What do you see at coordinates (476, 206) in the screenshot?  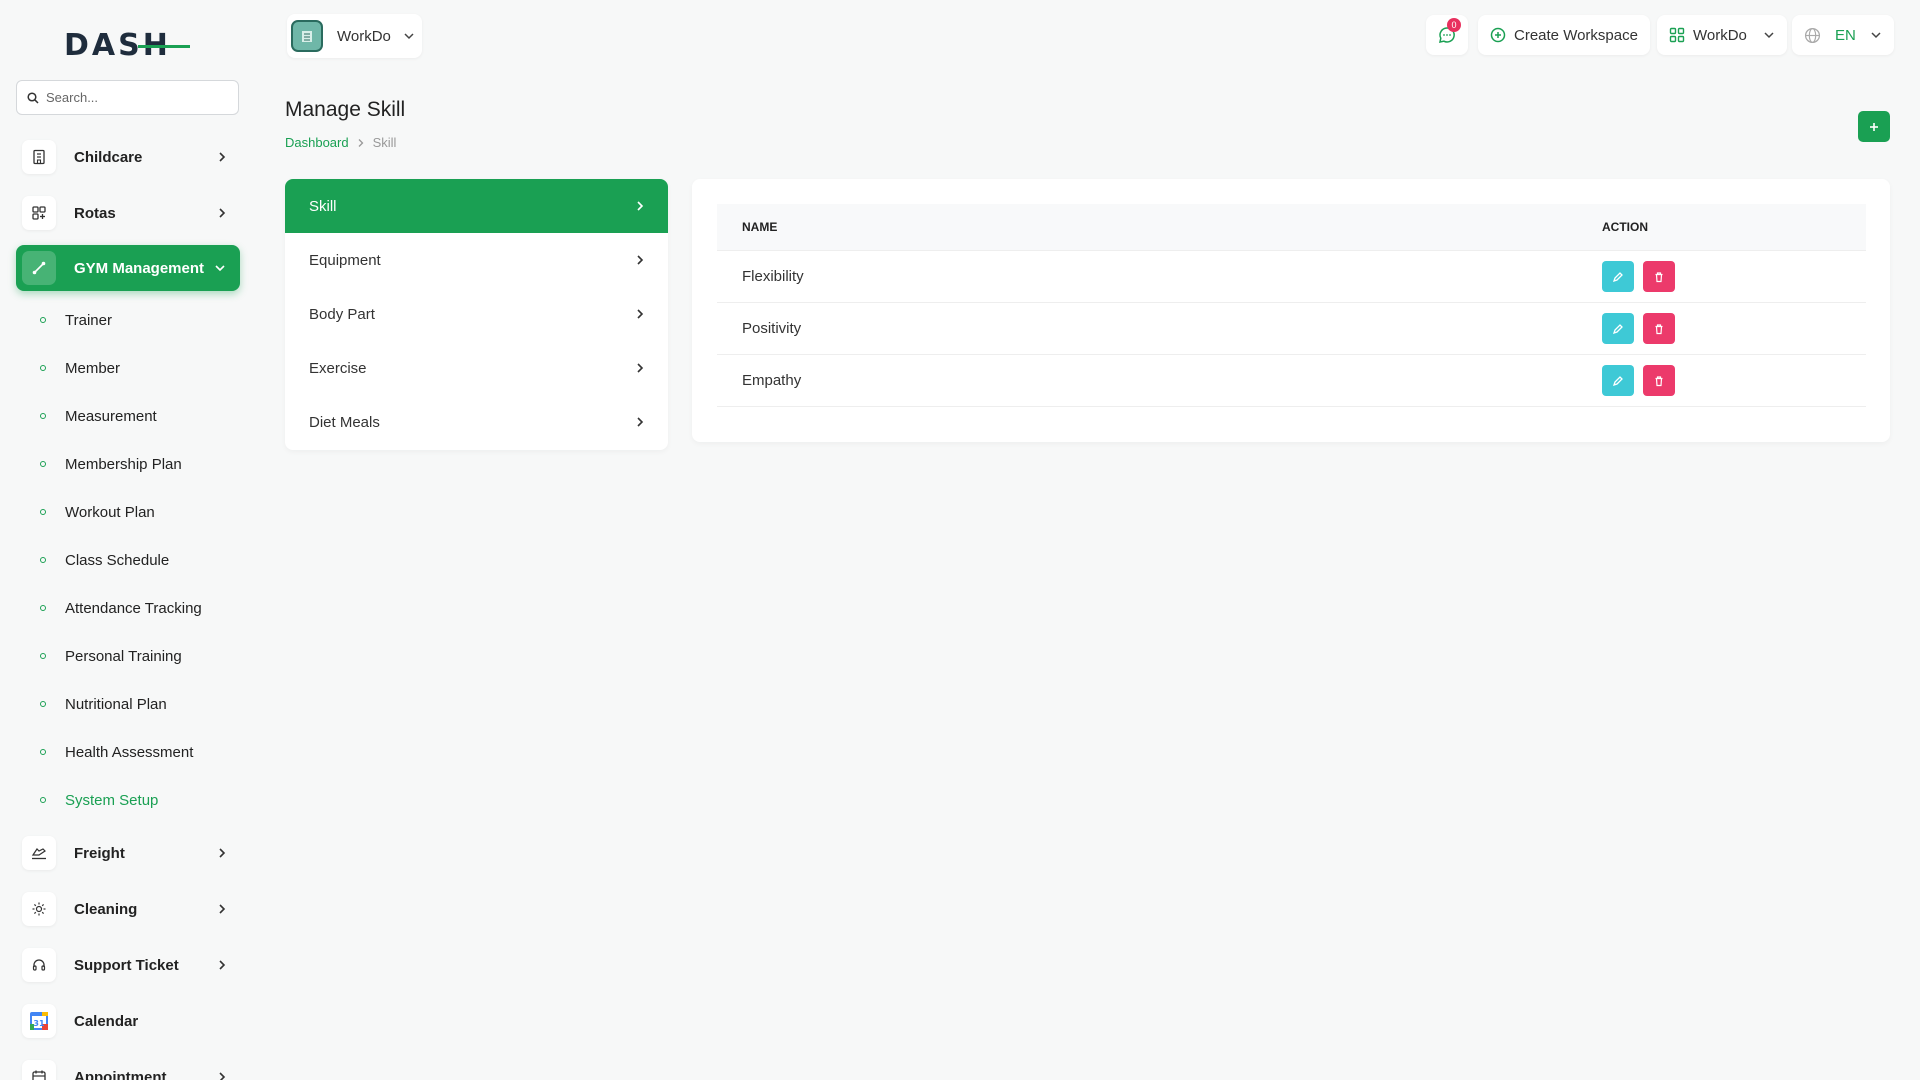 I see `setup-menu-skill: Skill` at bounding box center [476, 206].